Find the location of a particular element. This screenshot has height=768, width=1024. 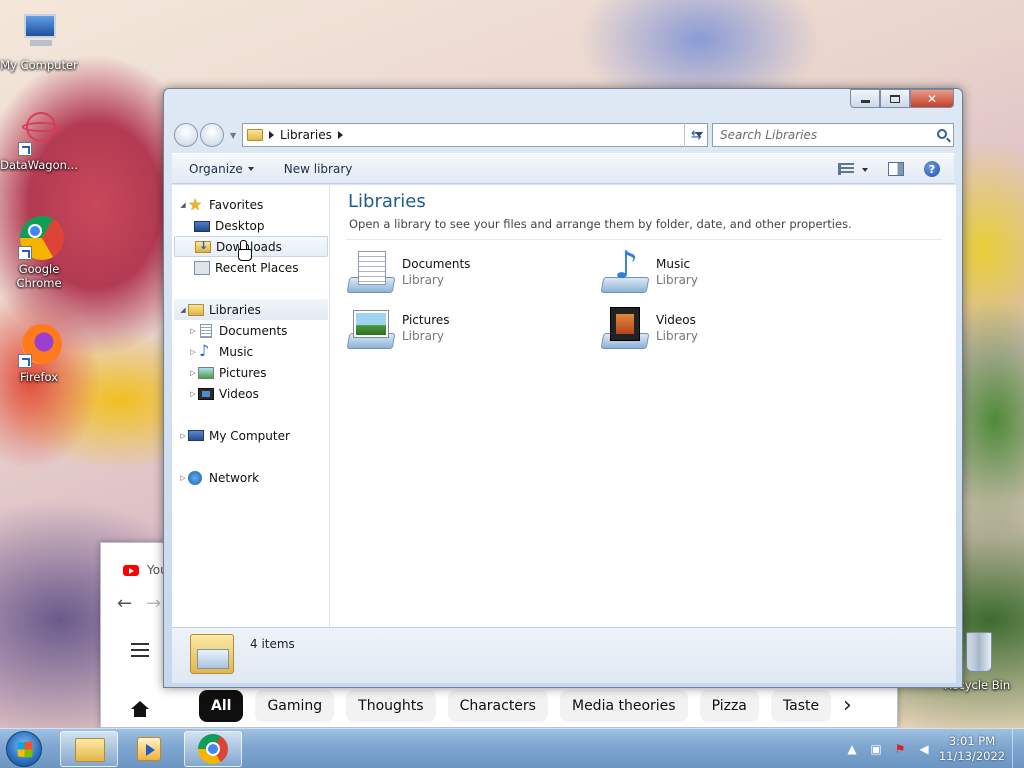

taskbar-explorer-button is located at coordinates (89, 749).